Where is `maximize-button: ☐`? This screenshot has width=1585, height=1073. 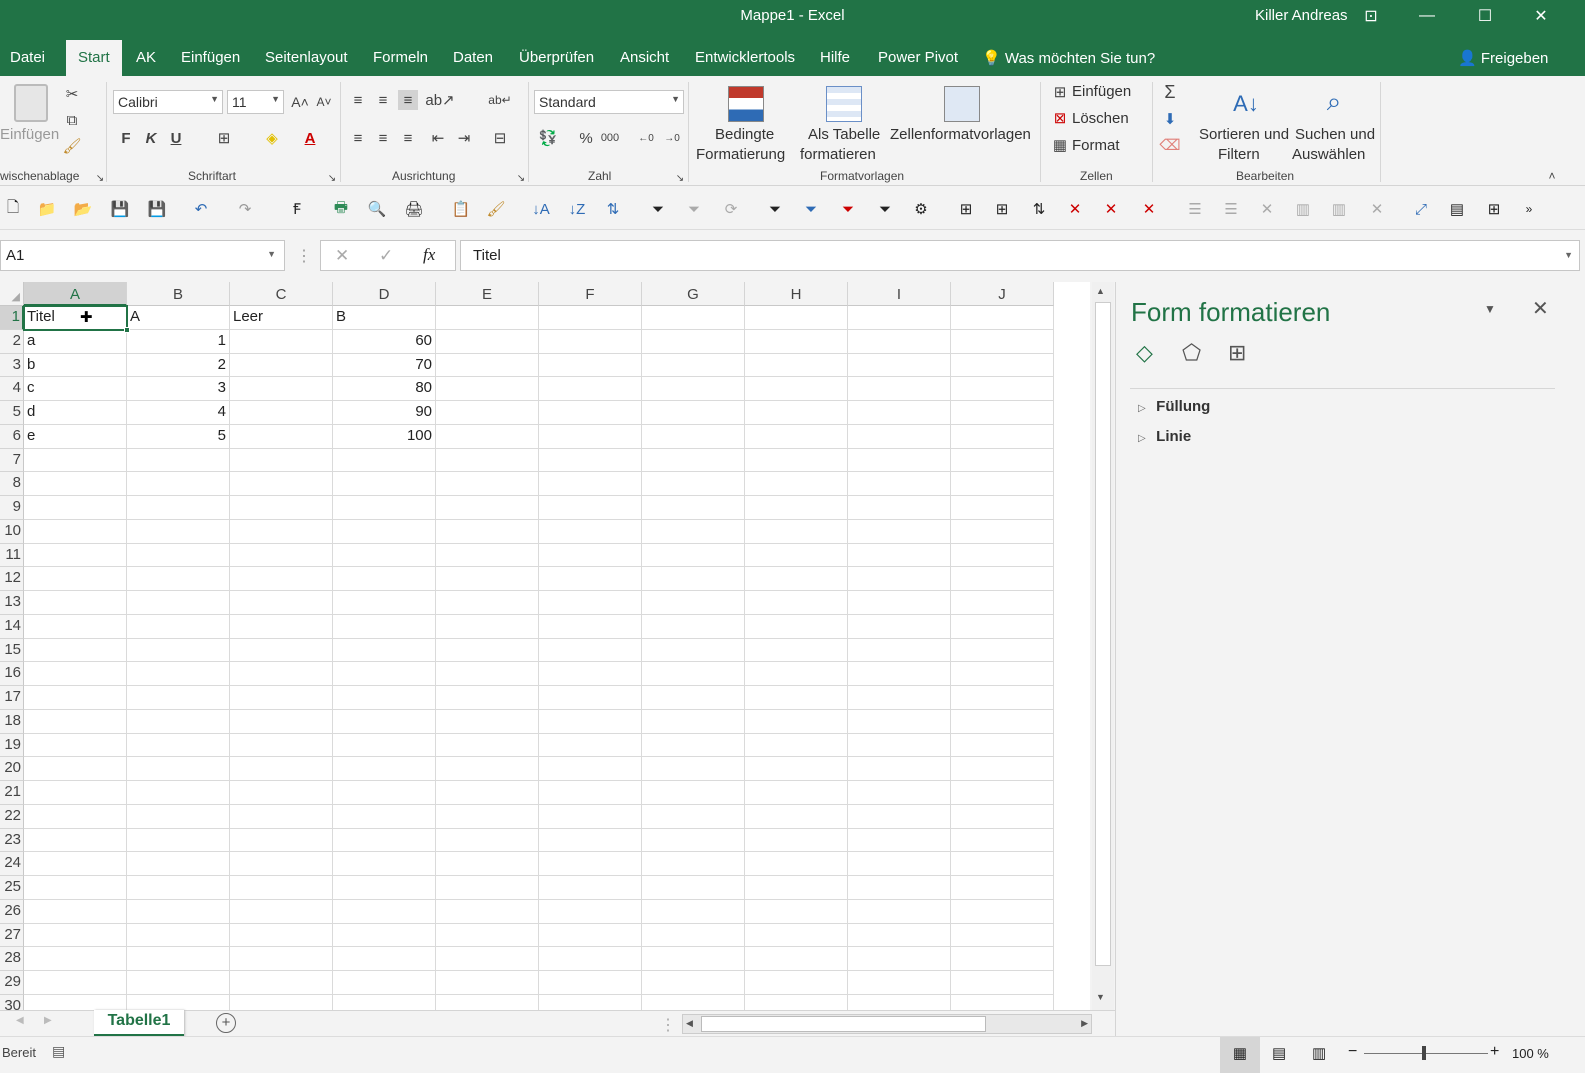 maximize-button: ☐ is located at coordinates (1485, 16).